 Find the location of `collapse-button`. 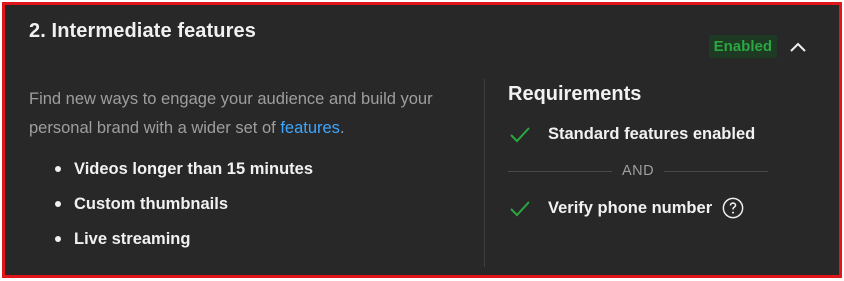

collapse-button is located at coordinates (798, 47).